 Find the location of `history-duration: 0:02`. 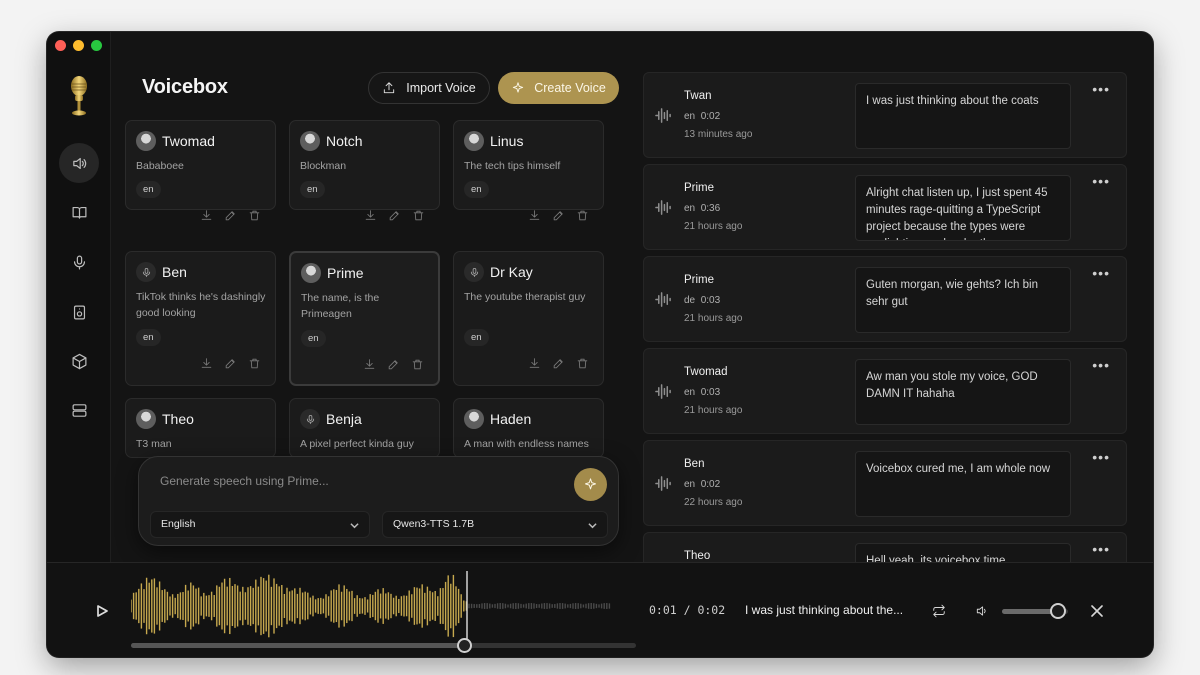

history-duration: 0:02 is located at coordinates (710, 116).